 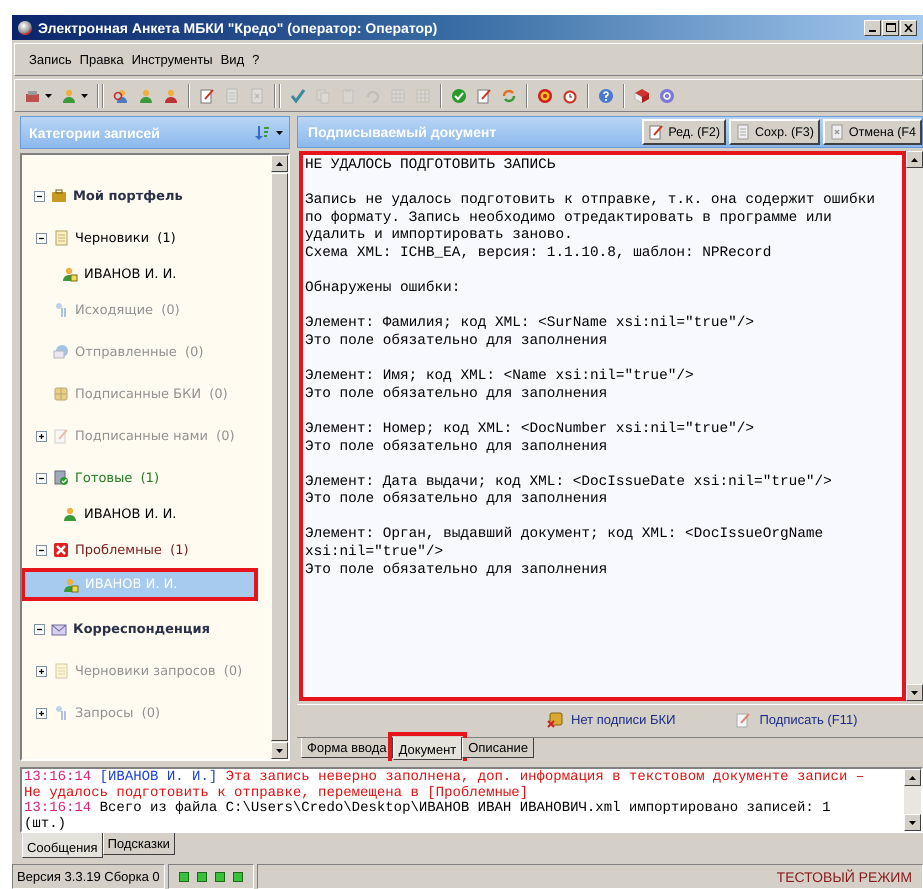 I want to click on window-title: Электронная Анкета МБКИ "Кредо" (оператор: Оператор), so click(x=238, y=28).